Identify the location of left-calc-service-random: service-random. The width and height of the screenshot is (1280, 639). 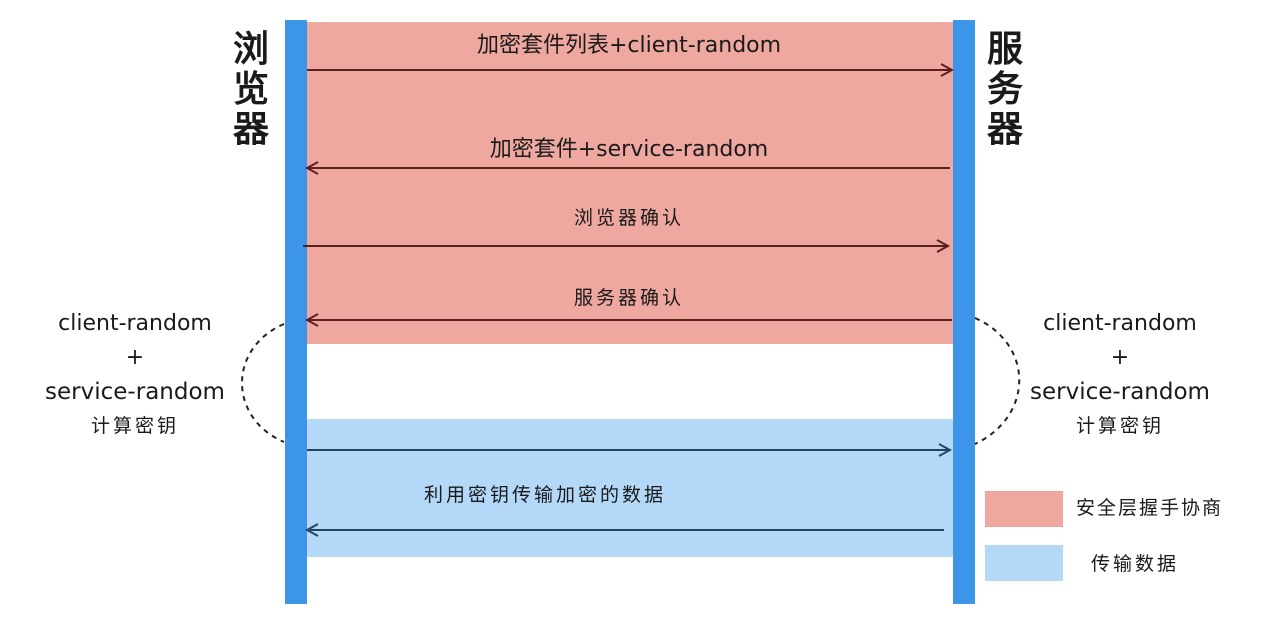
(135, 392).